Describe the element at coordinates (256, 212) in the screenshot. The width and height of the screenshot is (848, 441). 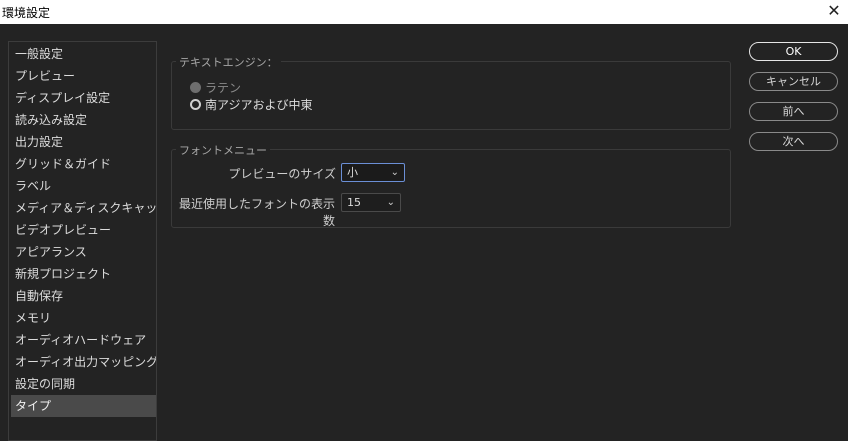
I see `recent-fonts-count-label: 最近使用したフォントの表示数` at that location.